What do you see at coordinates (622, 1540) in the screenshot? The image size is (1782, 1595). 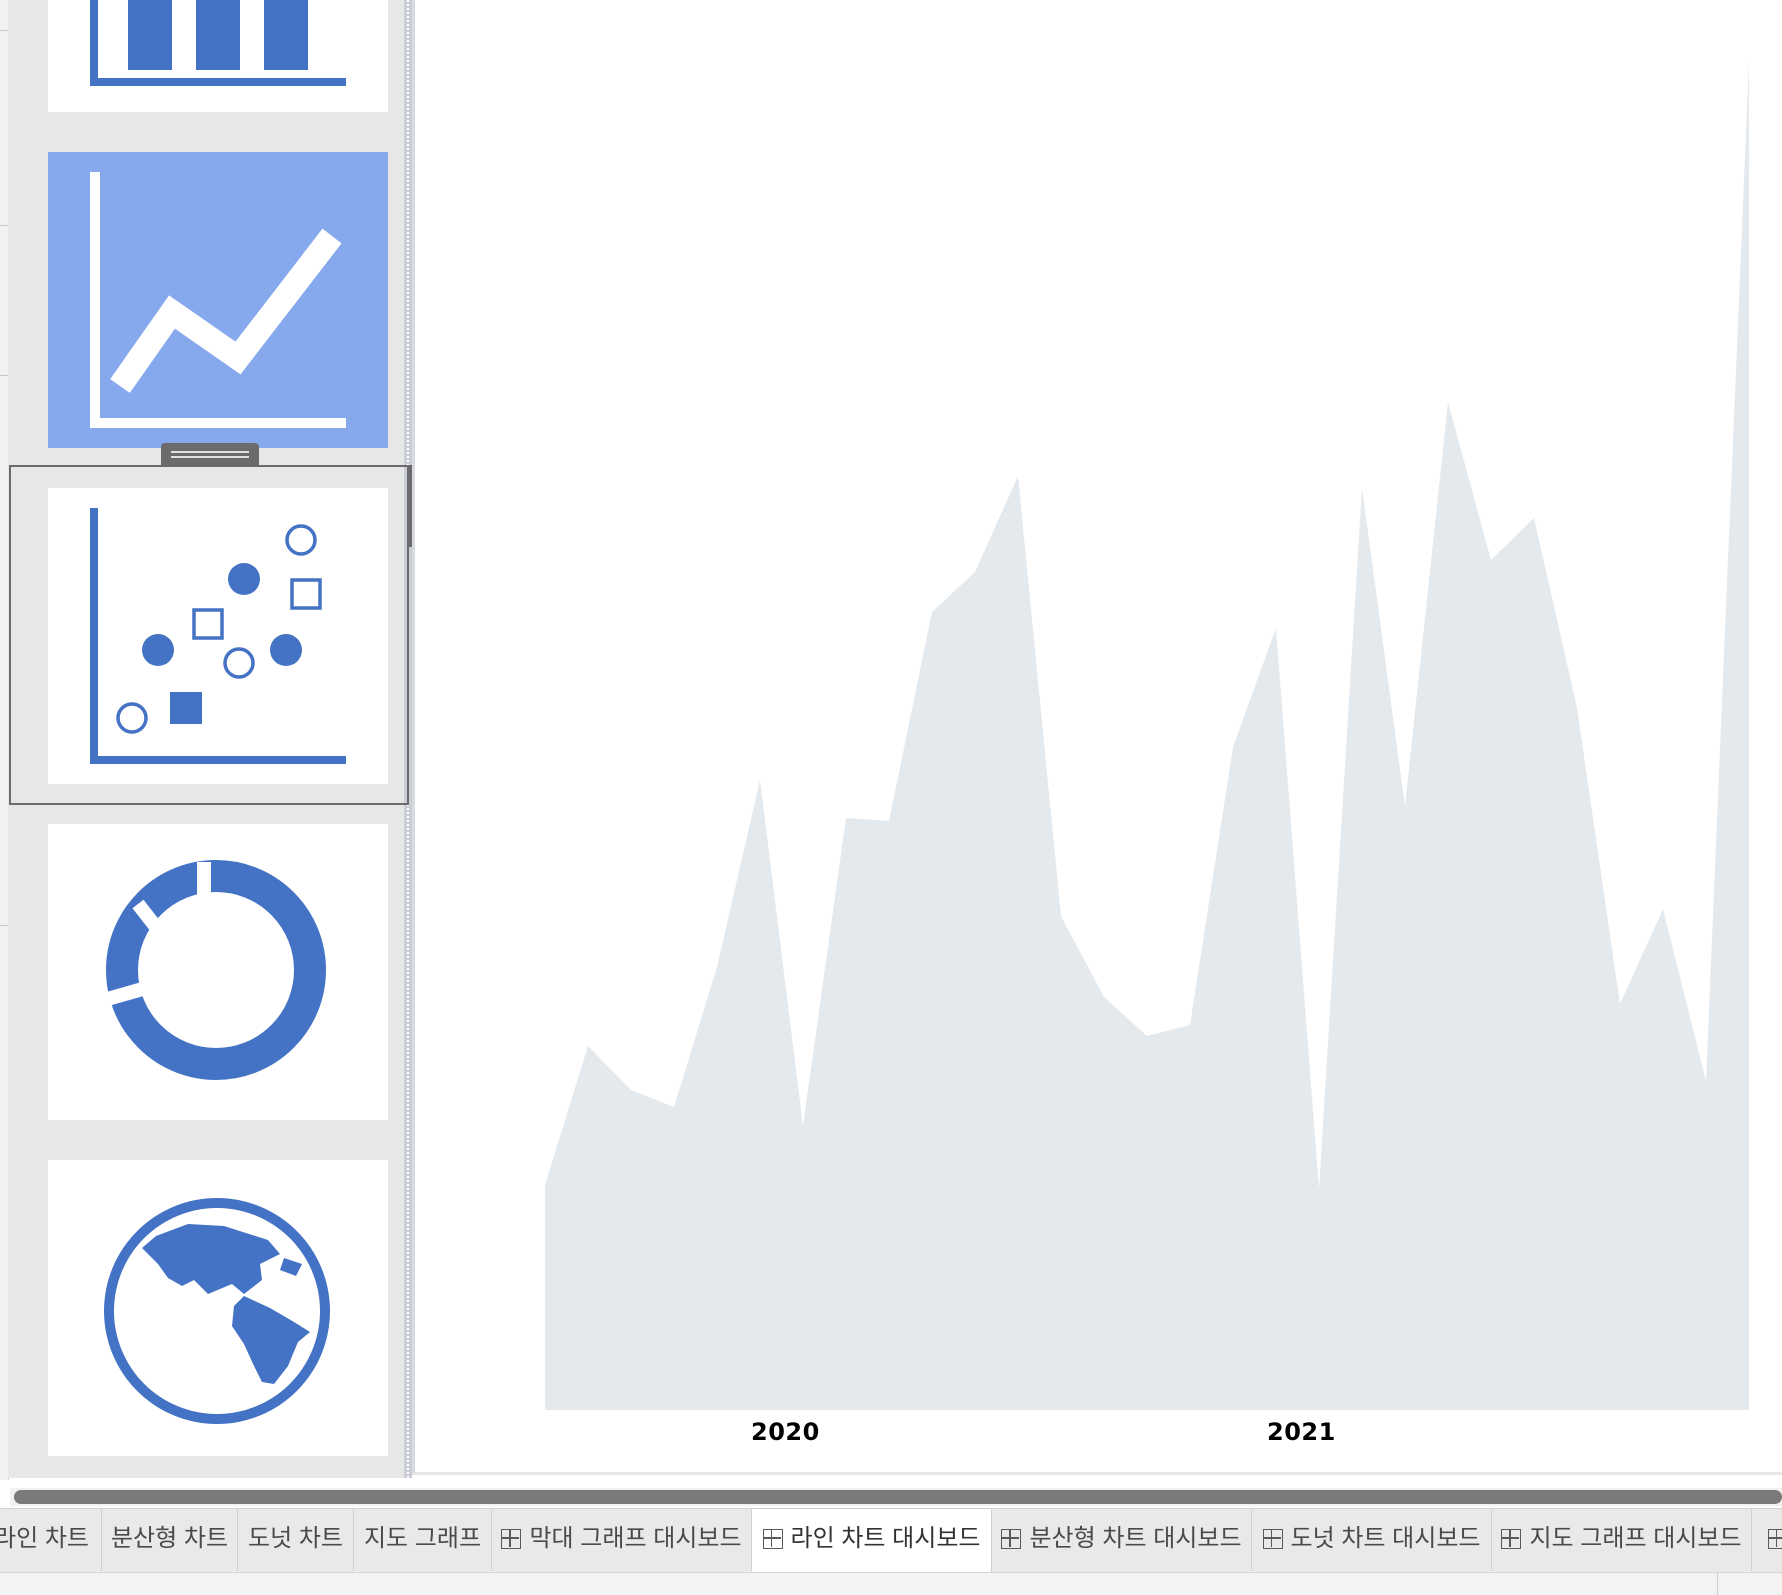 I see `tab-bar-dashboard: 막대 그래프 대시보드` at bounding box center [622, 1540].